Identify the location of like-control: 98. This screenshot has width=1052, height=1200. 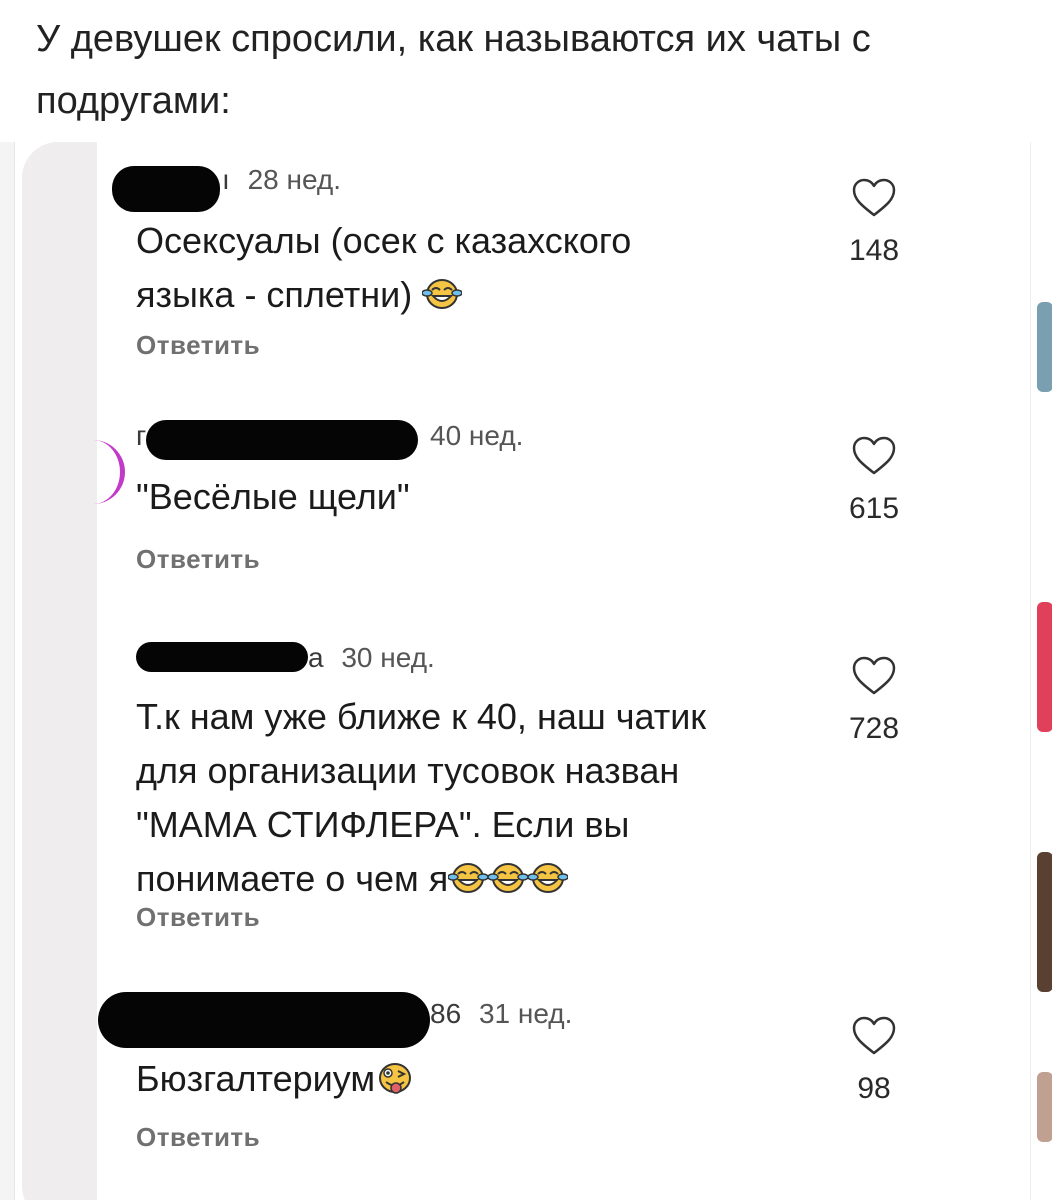
(874, 1061).